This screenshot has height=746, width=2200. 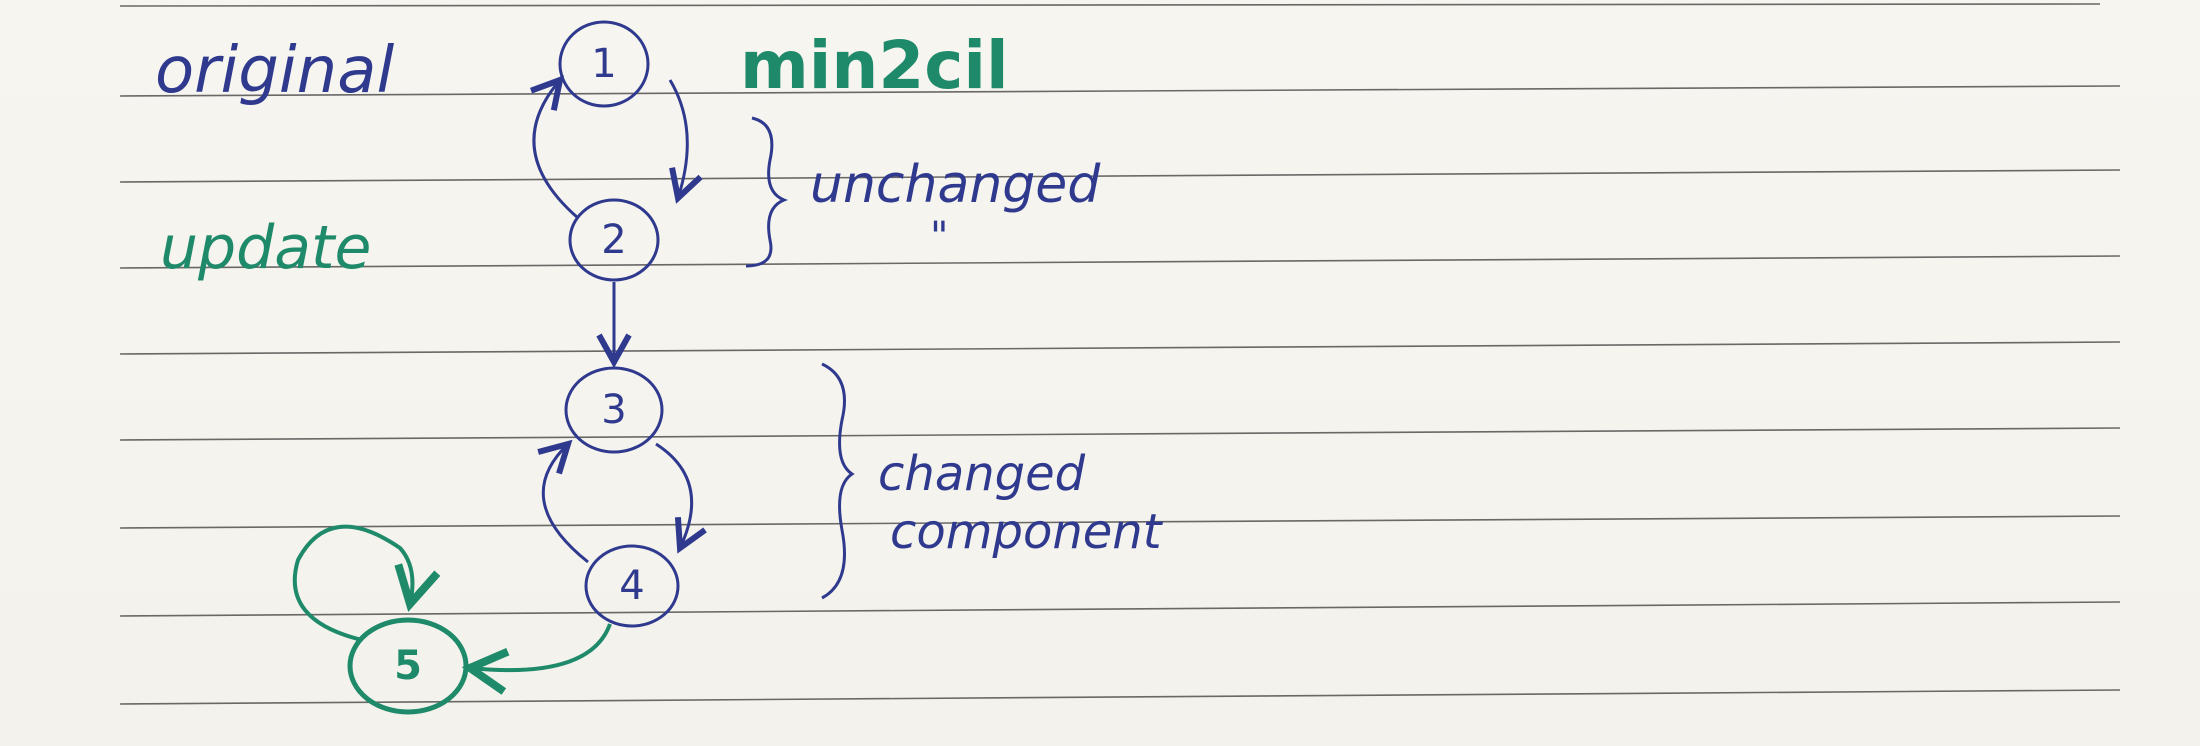 I want to click on changed-brace, so click(x=838, y=481).